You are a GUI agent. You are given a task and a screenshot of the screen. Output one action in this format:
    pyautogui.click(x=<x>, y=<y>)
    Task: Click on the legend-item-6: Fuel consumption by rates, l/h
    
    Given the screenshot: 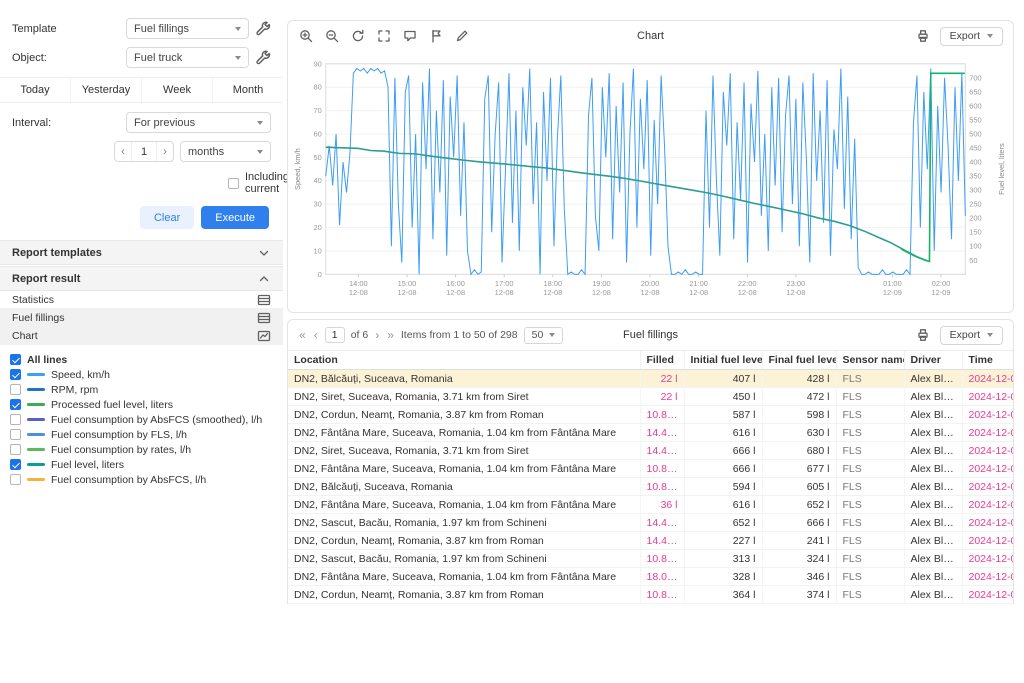 What is the action you would take?
    pyautogui.click(x=141, y=449)
    